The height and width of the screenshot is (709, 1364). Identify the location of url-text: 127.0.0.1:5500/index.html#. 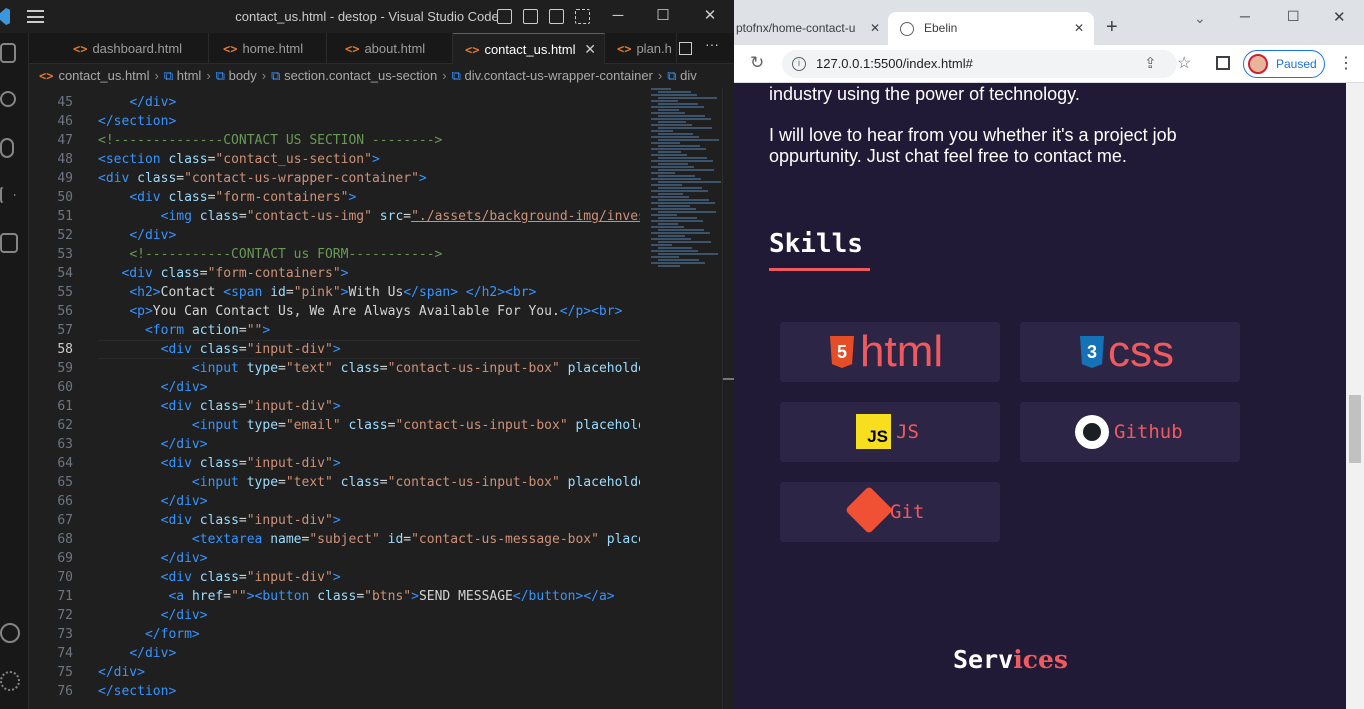
(894, 63).